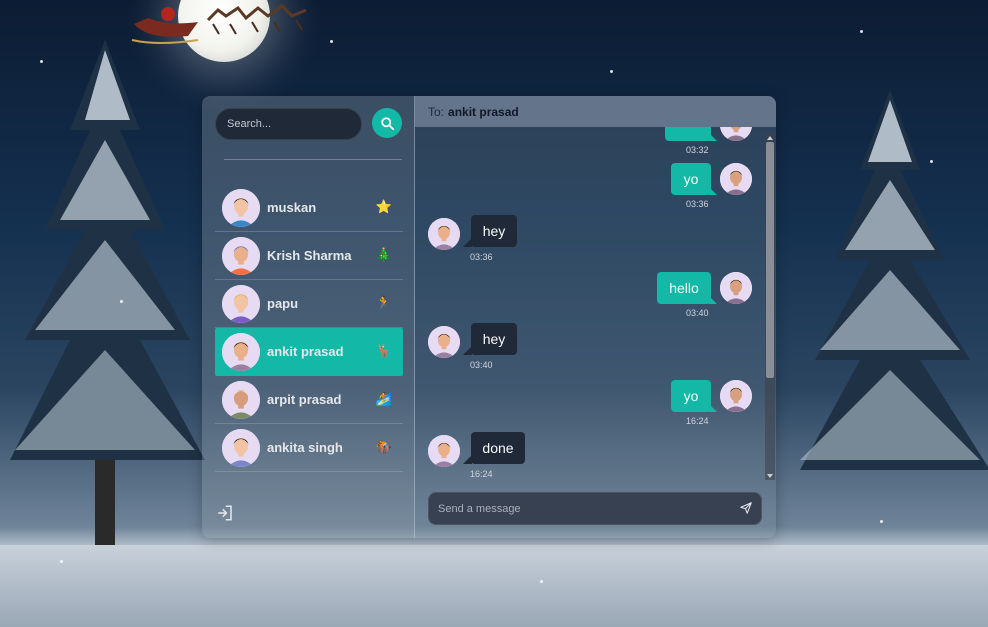  Describe the element at coordinates (590, 189) in the screenshot. I see `message-outgoing: yo 03:36` at that location.